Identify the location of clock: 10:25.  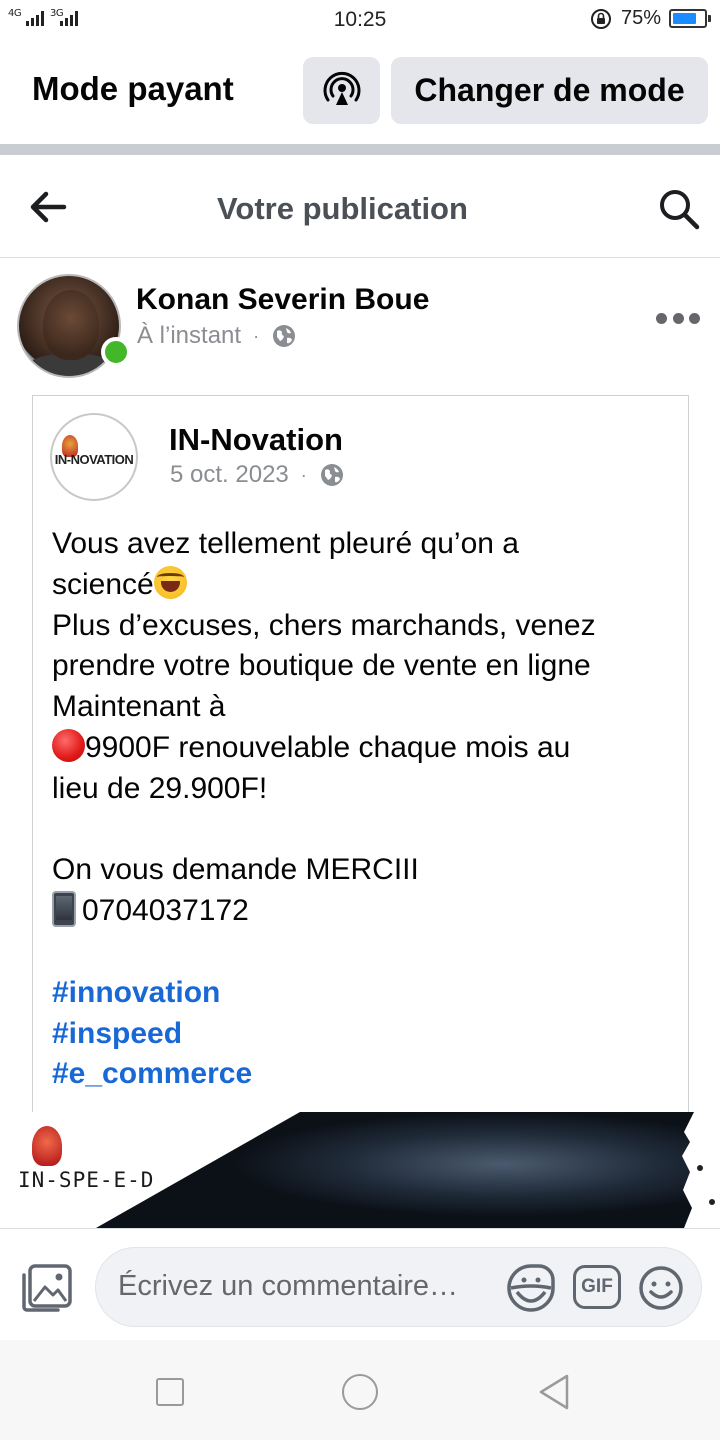
(360, 19).